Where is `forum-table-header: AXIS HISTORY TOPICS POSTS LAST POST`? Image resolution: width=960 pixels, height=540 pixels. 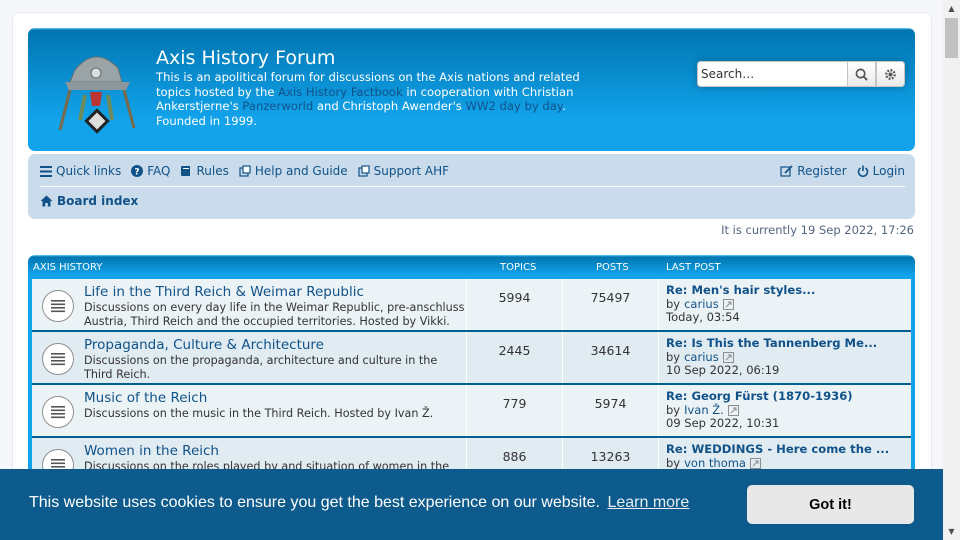 forum-table-header: AXIS HISTORY TOPICS POSTS LAST POST is located at coordinates (471, 267).